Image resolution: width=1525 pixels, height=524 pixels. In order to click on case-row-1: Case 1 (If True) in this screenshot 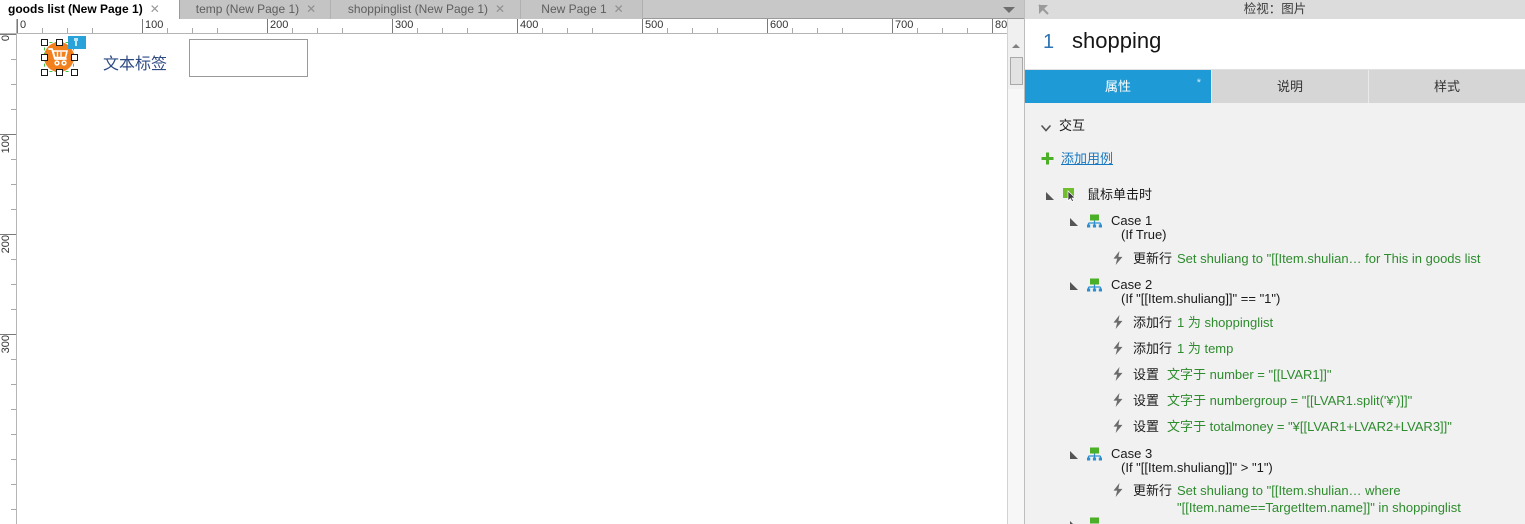, I will do `click(1275, 227)`.